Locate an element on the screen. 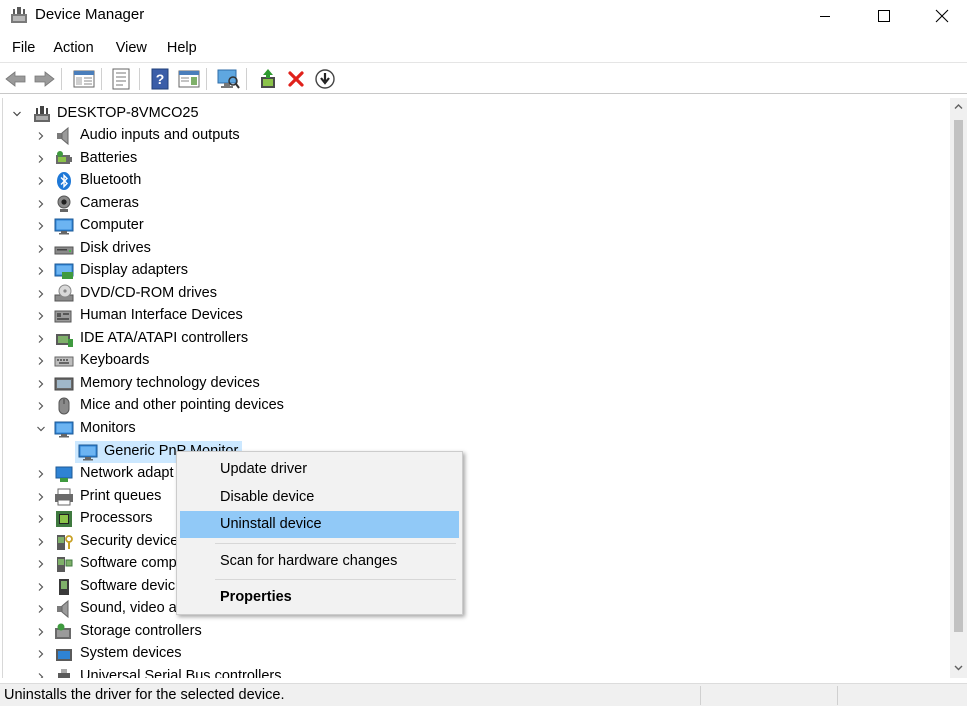 This screenshot has width=967, height=706. bluetooth-icon is located at coordinates (64, 181).